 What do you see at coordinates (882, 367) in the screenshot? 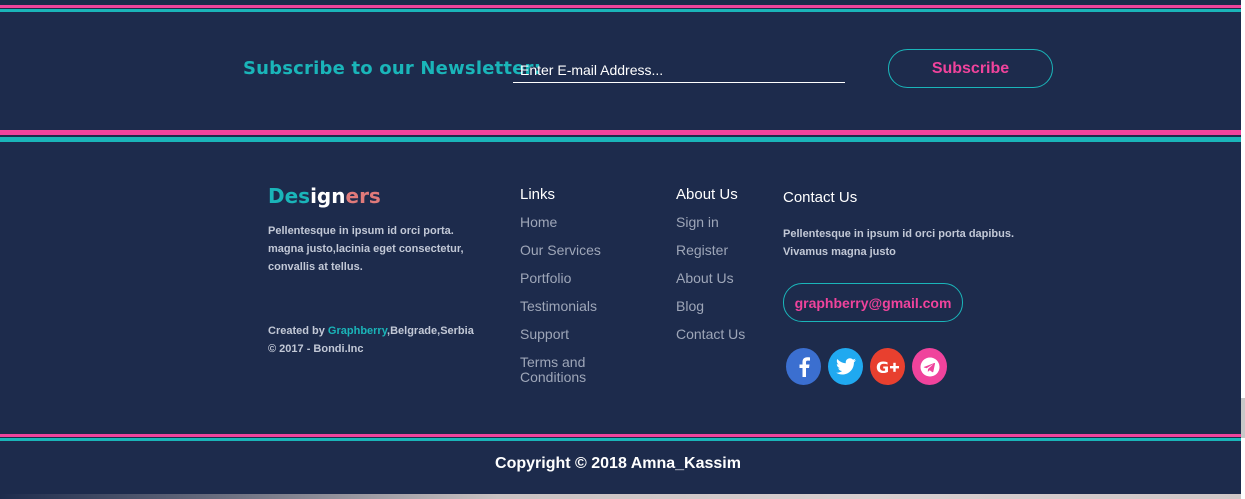
I see `svg-text: G` at bounding box center [882, 367].